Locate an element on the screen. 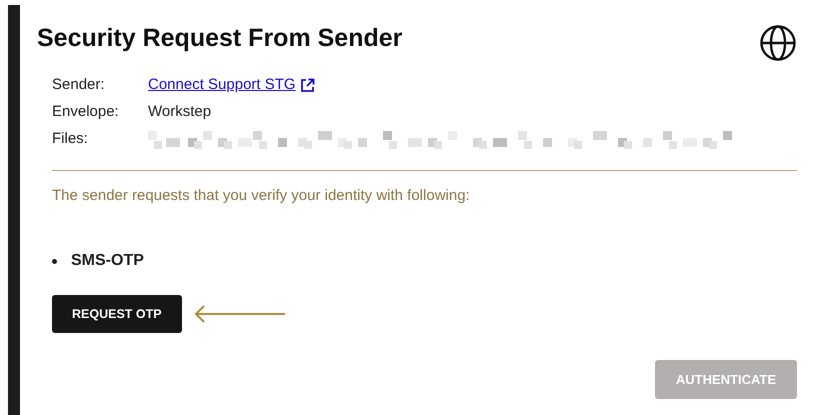 This screenshot has width=825, height=415. language-icon is located at coordinates (778, 43).